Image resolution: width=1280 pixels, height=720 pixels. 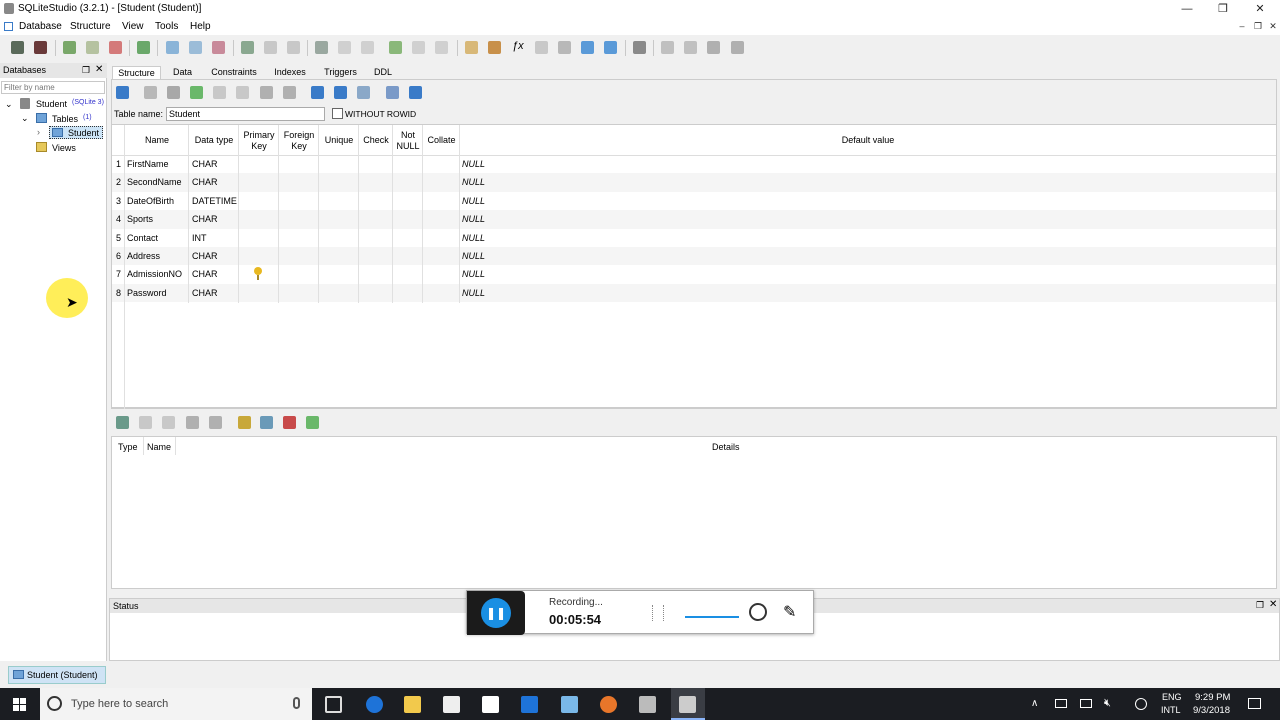 I want to click on sqlitestudio-taskbar-icon, so click(x=647, y=704).